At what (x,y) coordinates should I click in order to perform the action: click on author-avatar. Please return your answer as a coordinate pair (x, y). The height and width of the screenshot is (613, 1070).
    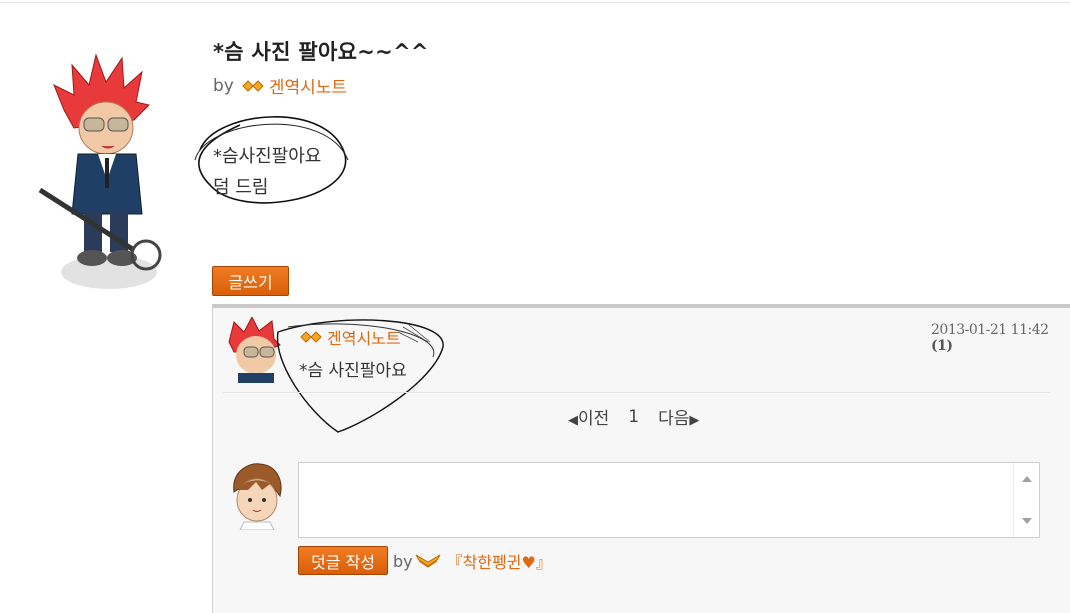
    Looking at the image, I should click on (100, 171).